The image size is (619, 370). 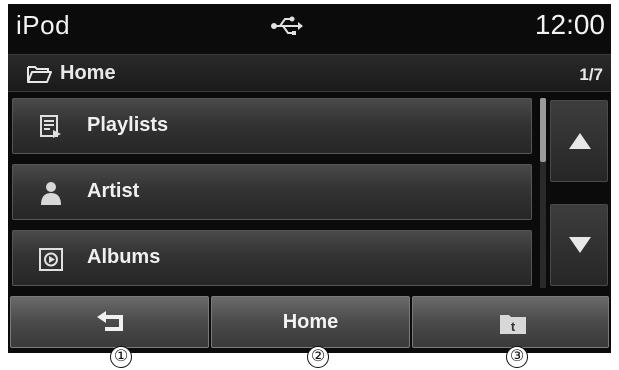 I want to click on list-item-label: Albums, so click(x=124, y=257).